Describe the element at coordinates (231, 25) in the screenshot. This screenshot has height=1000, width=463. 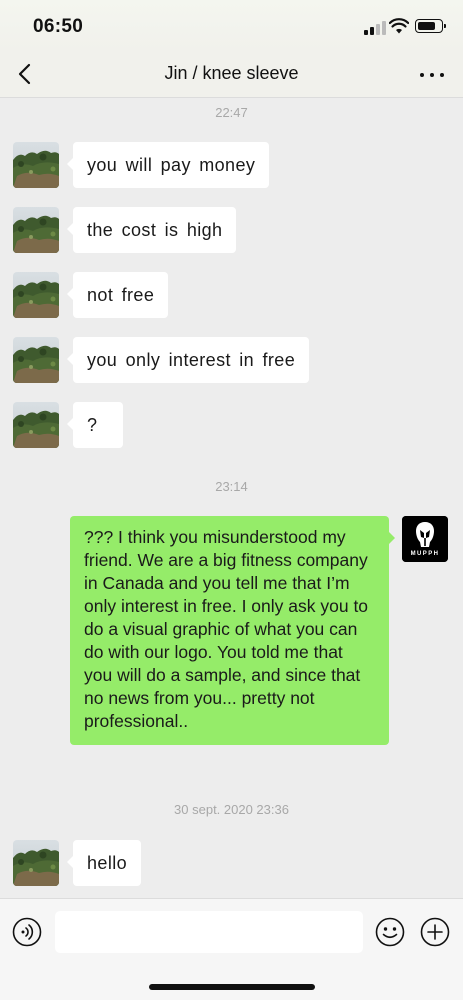
I see `status-bar: 06:50` at that location.